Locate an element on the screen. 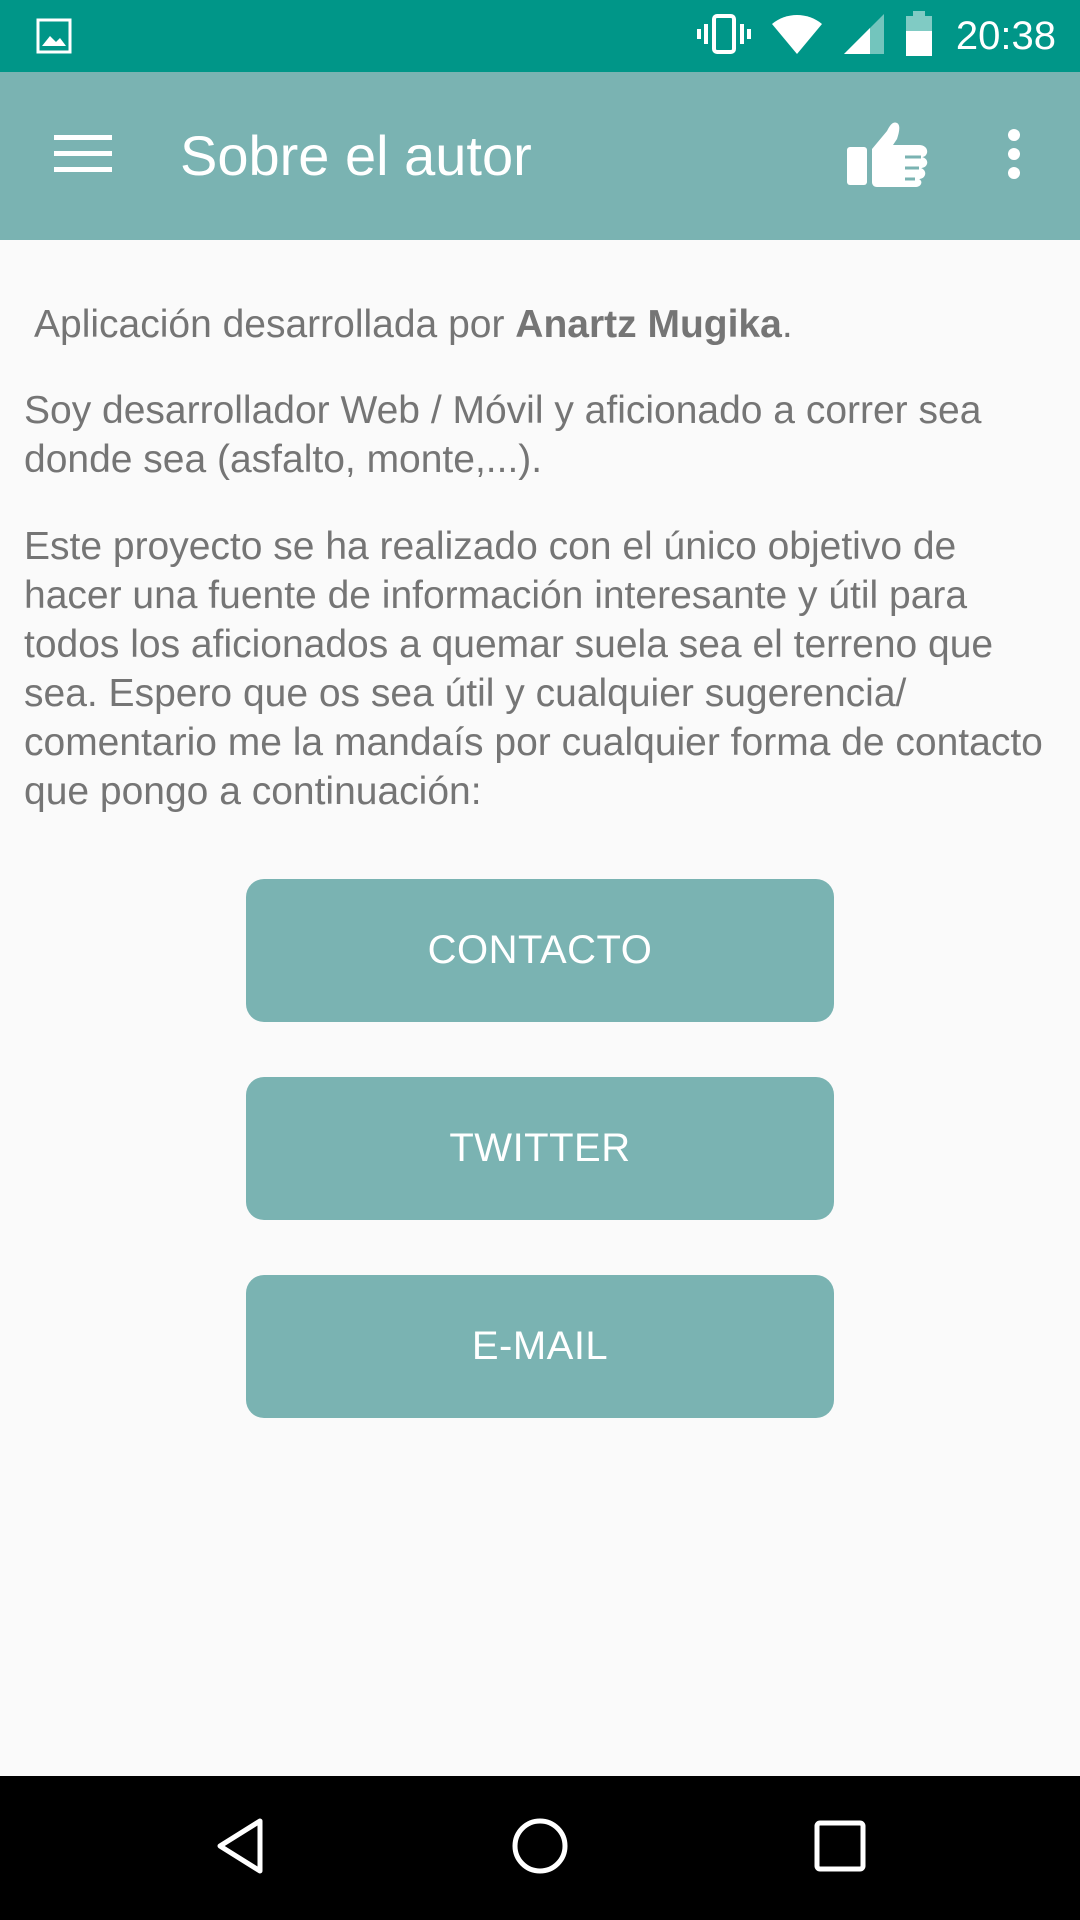 The image size is (1080, 1920). home-circle-icon is located at coordinates (540, 1848).